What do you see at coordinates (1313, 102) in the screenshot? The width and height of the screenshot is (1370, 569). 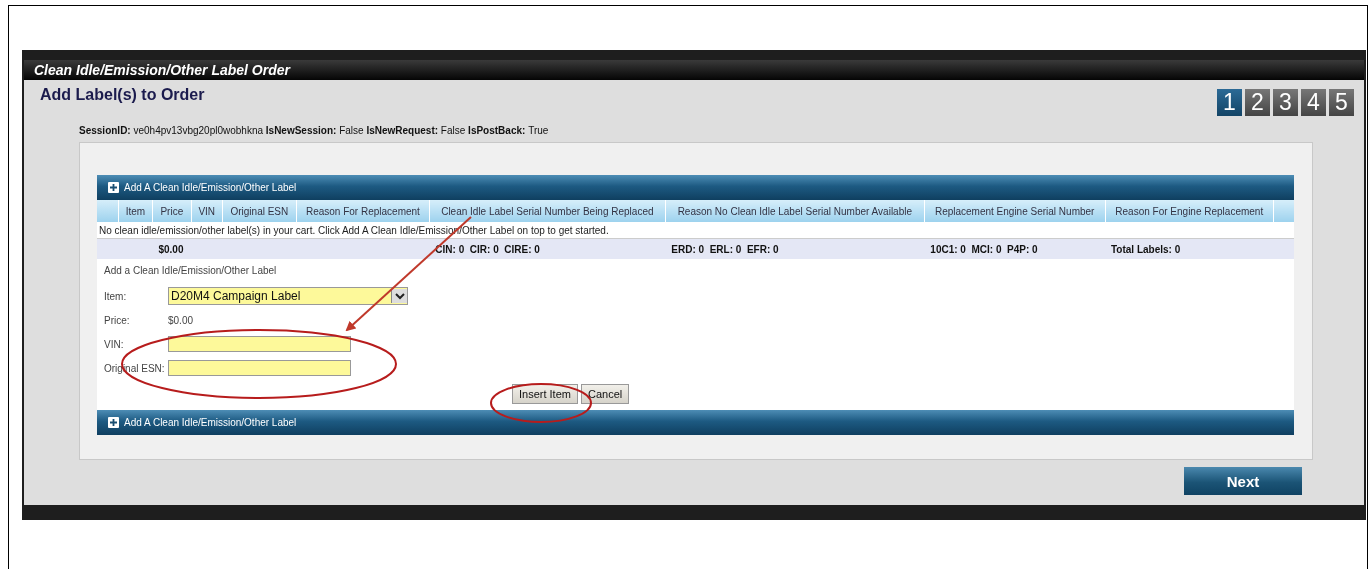 I see `step-indicator: 4` at bounding box center [1313, 102].